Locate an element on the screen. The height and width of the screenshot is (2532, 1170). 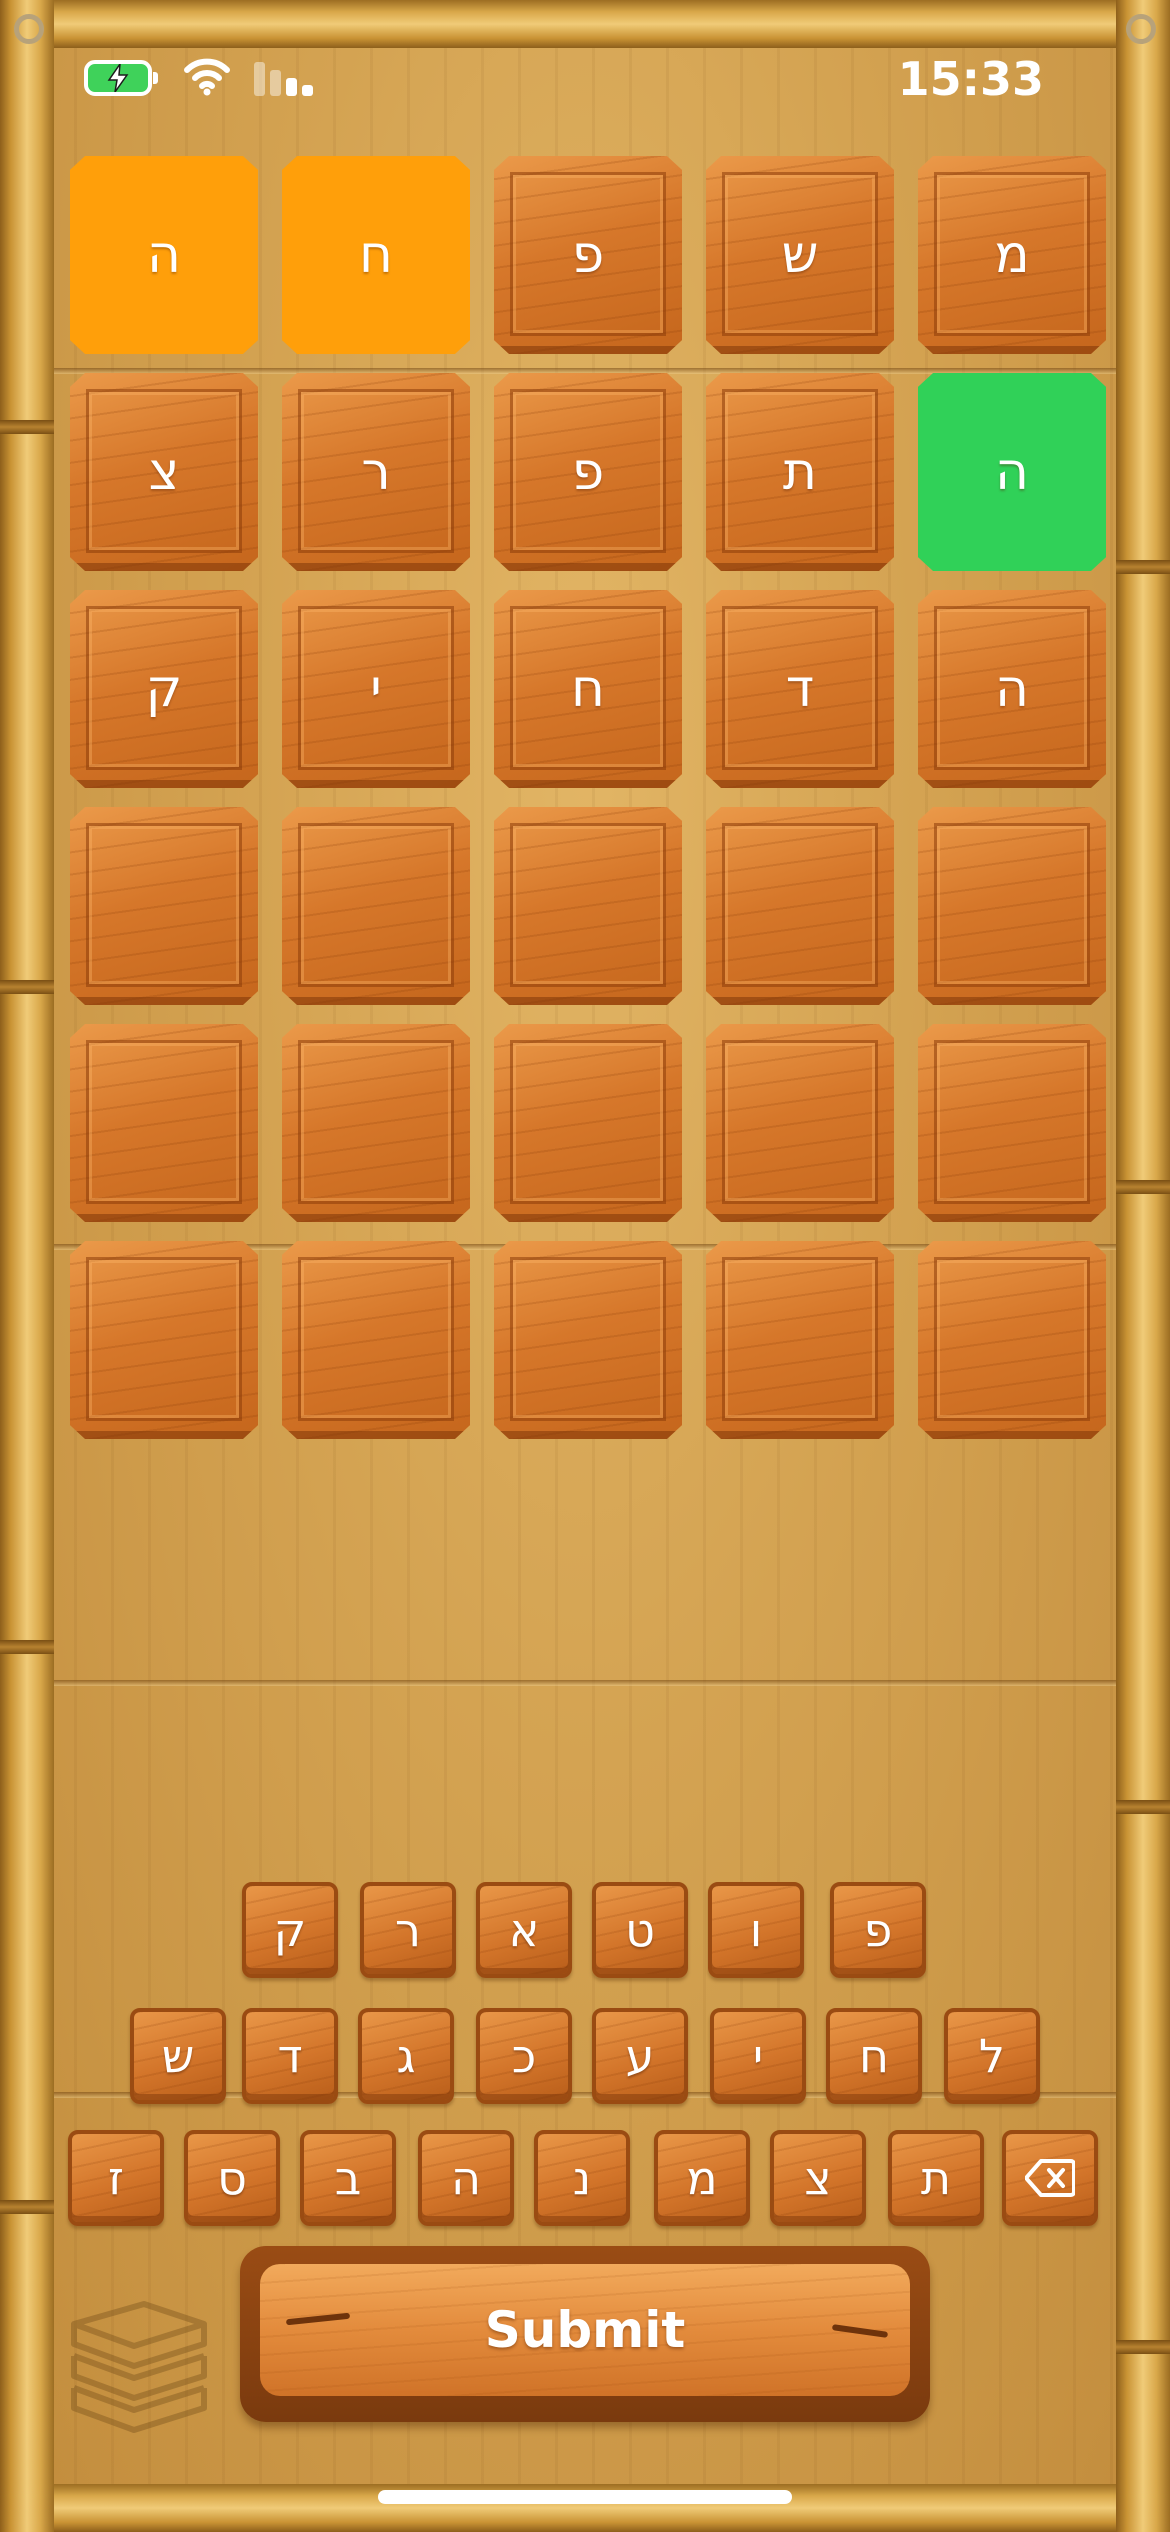
clock-time: 15:33 is located at coordinates (970, 79).